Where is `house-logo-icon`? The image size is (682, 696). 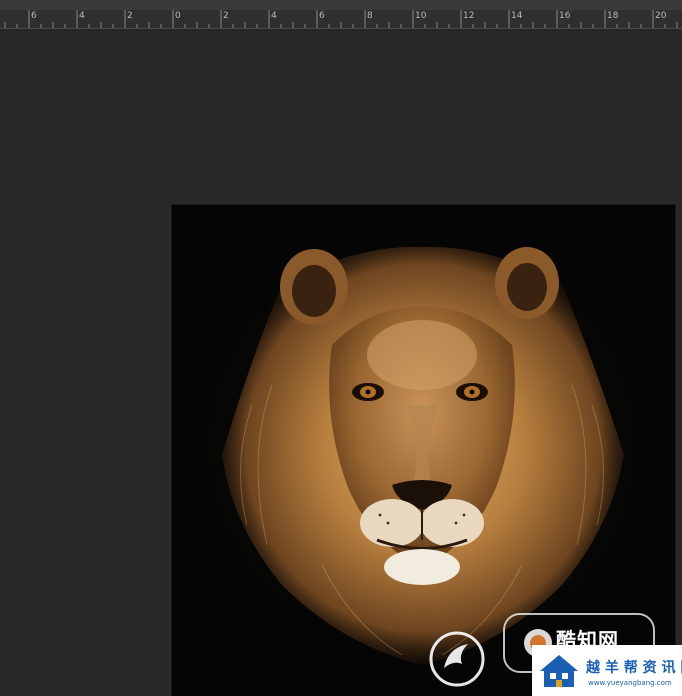 house-logo-icon is located at coordinates (559, 671).